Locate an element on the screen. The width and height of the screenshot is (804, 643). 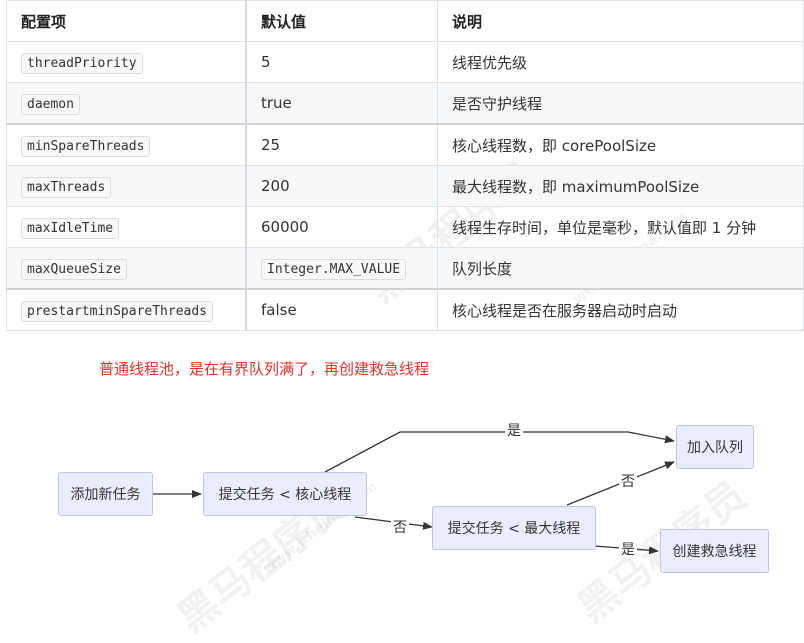
edge-label-yes-max: 是 is located at coordinates (628, 550).